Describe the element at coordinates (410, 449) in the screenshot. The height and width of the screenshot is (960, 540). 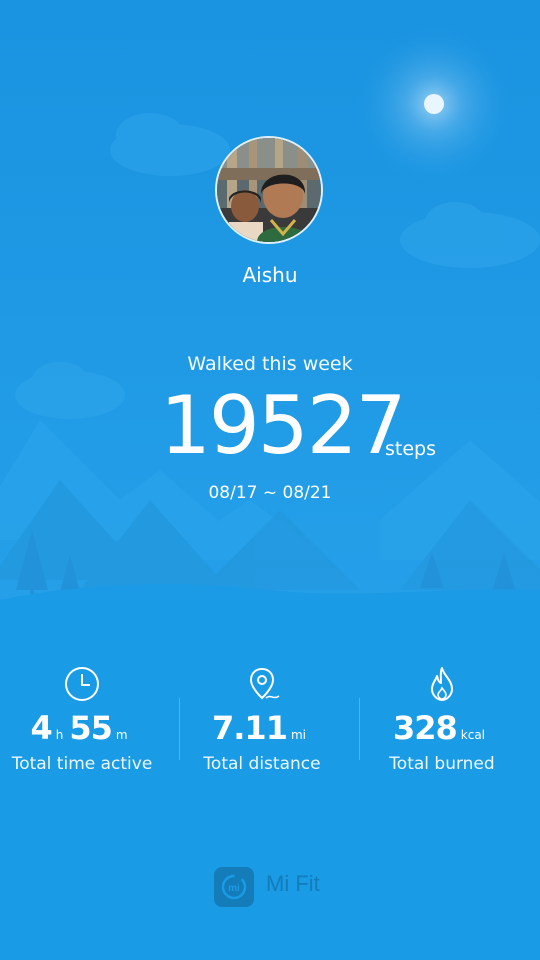
I see `steps-unit: steps` at that location.